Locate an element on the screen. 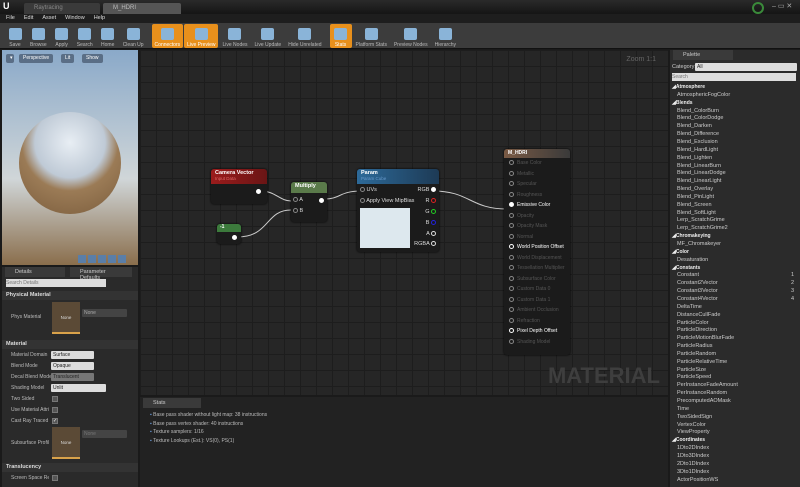 The image size is (800, 487). menu-asset: Asset is located at coordinates (49, 18).